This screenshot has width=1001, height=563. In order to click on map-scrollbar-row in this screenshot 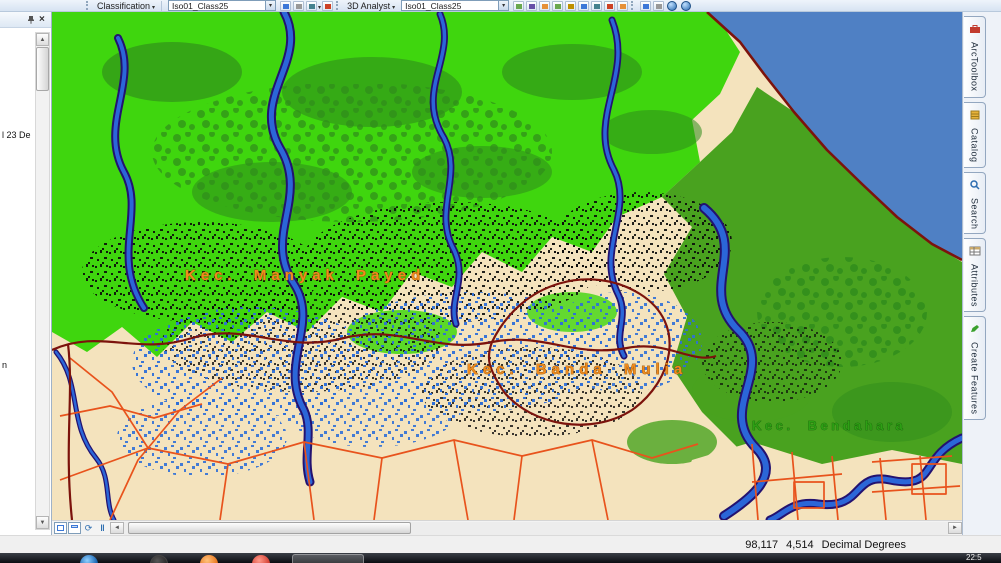, I will do `click(507, 527)`.